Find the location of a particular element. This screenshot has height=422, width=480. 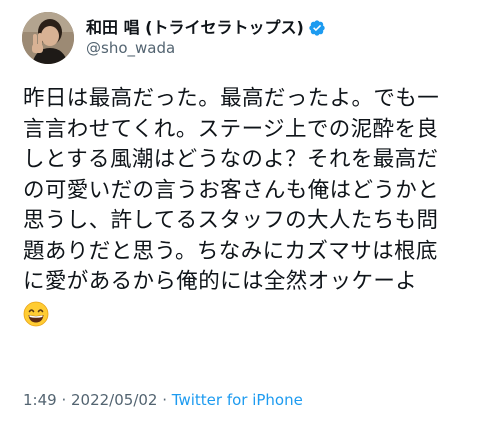

tweet-header: 和田 唱 (トライセラトップス) @sho_wada is located at coordinates (174, 38).